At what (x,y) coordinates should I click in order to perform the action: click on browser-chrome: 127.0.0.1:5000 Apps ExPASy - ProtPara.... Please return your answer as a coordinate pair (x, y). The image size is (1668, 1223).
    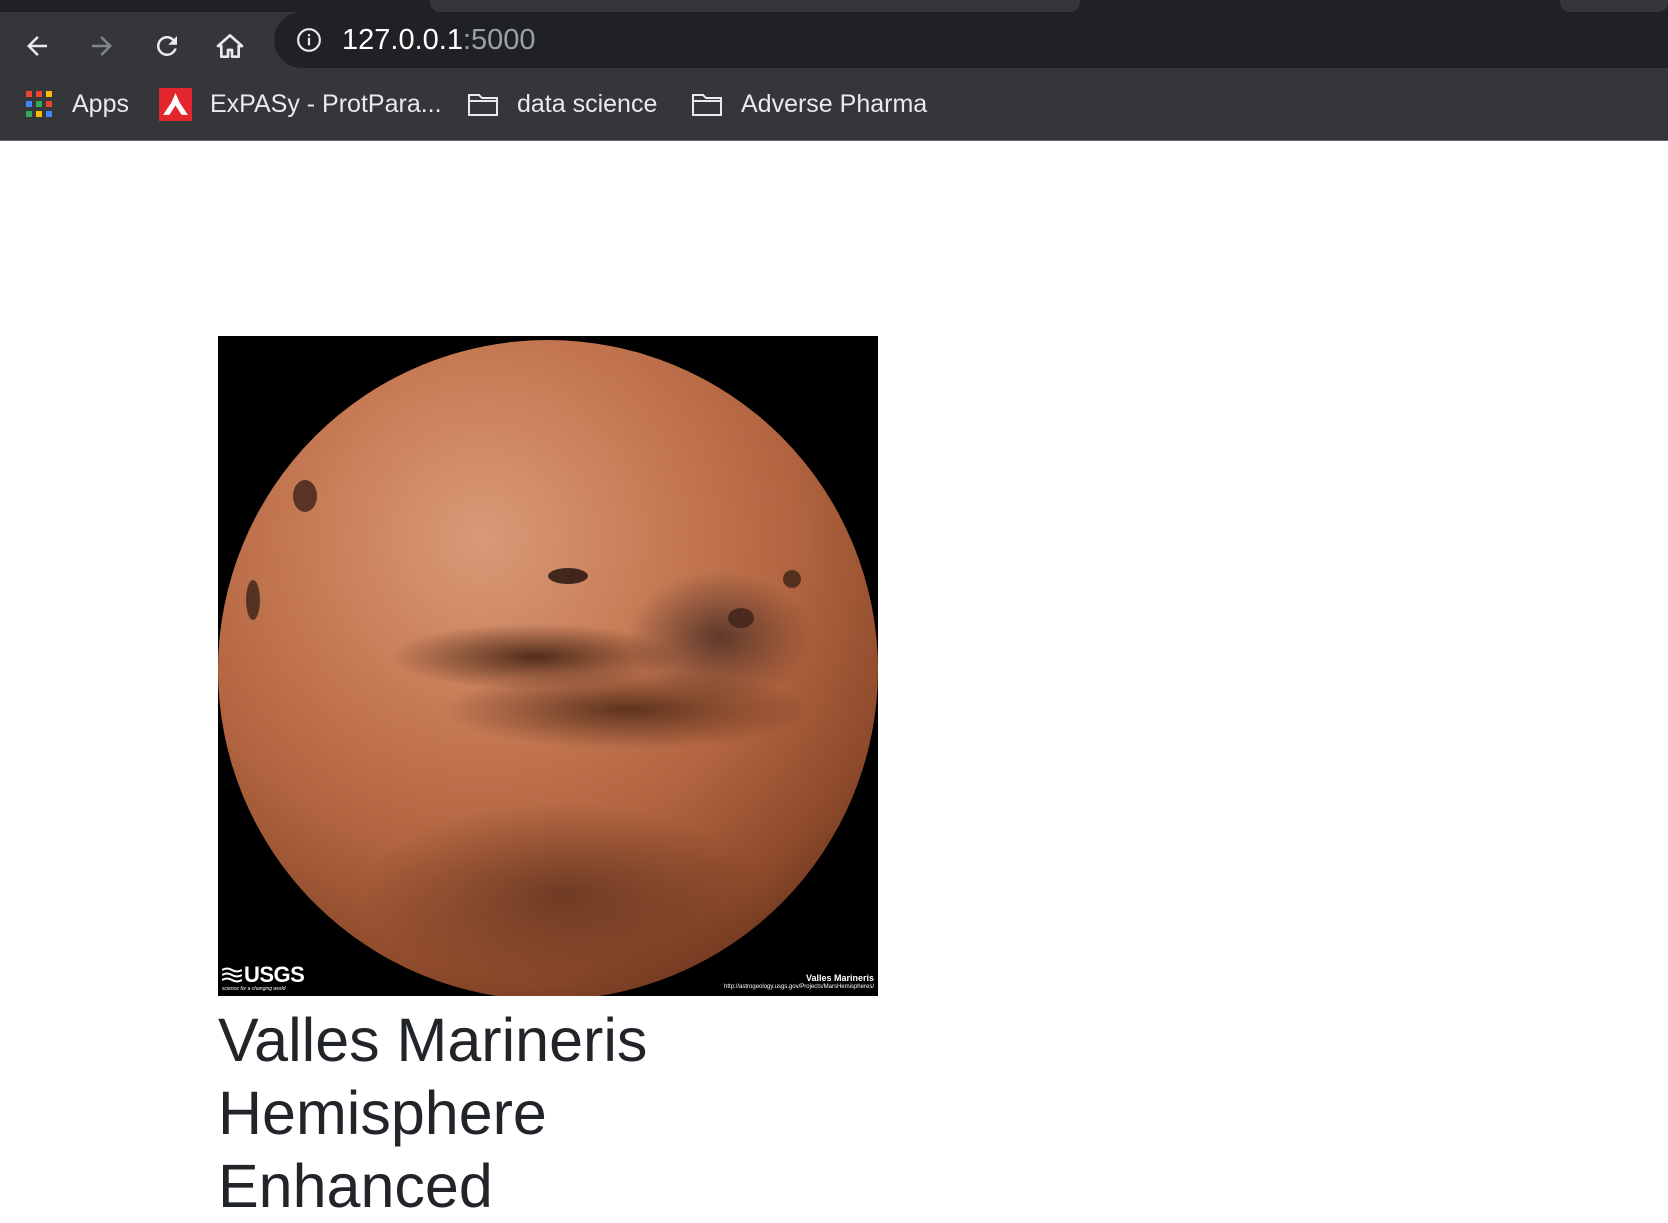
    Looking at the image, I should click on (834, 70).